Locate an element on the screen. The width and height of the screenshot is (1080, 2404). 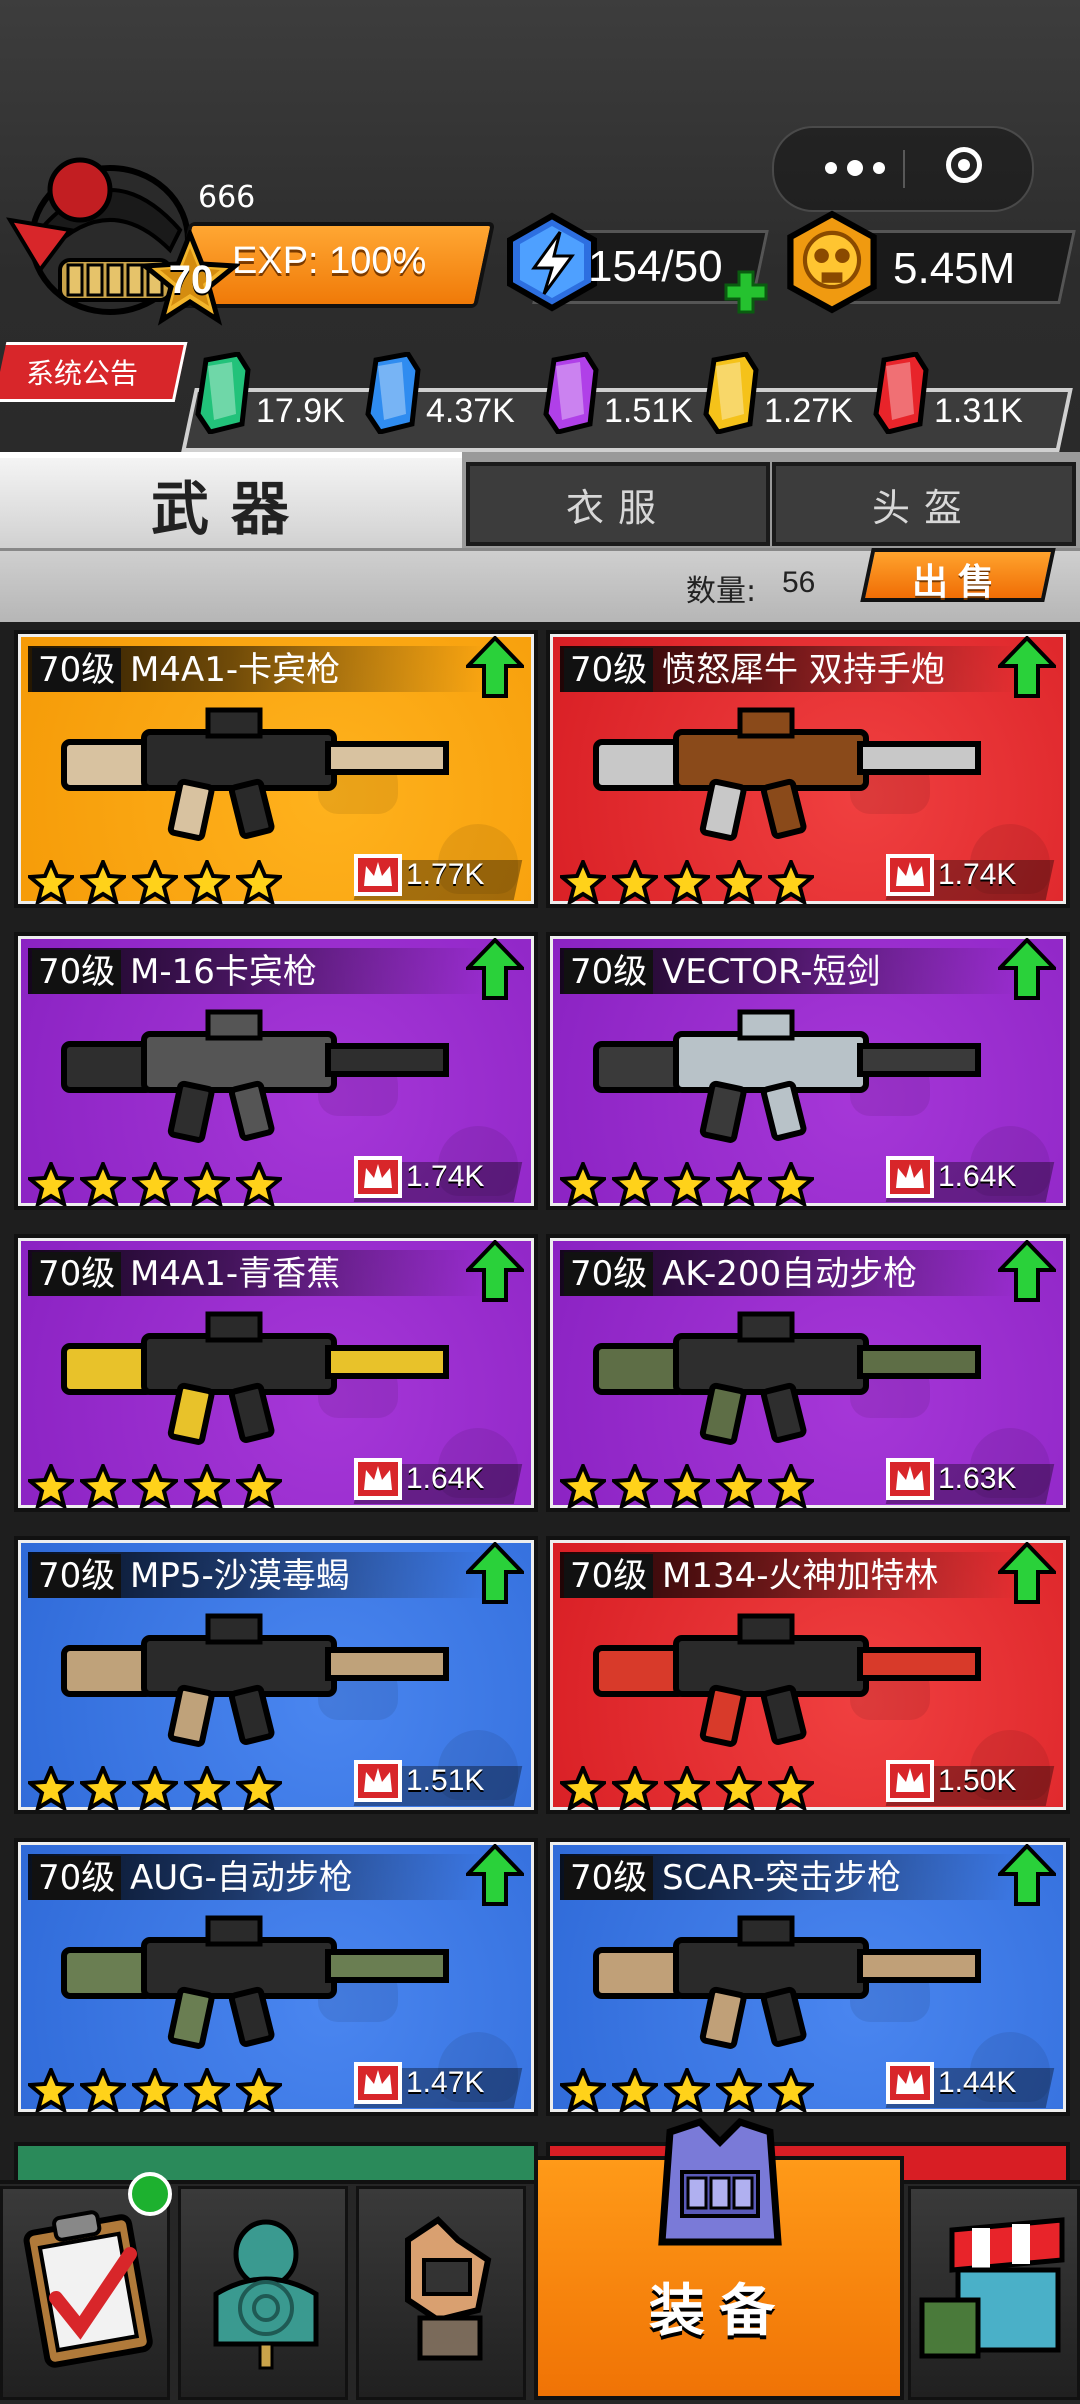
weapon-card: 70级 SCAR-突击步枪 1.44K is located at coordinates (808, 1977).